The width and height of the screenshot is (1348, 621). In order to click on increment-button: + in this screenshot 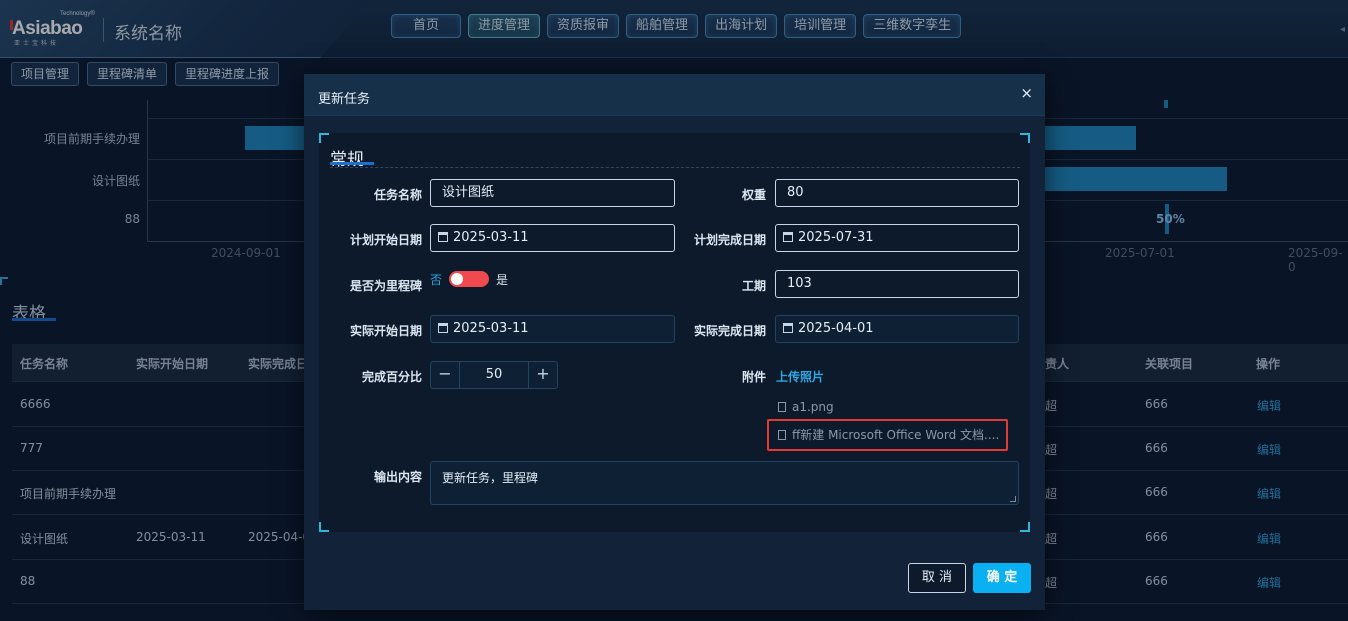, I will do `click(543, 375)`.